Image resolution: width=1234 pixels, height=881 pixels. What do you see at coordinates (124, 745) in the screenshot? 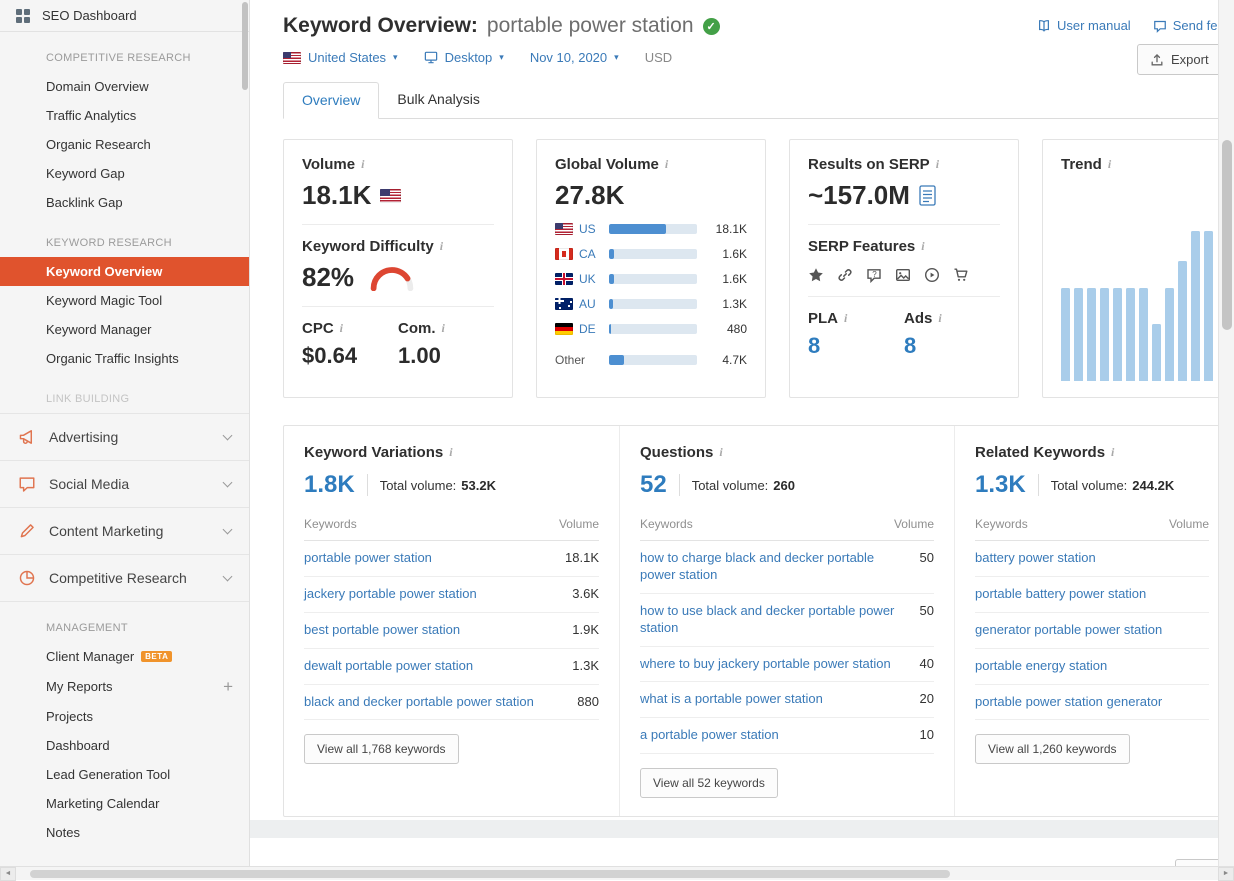
I see `sidebar-item-dashboard: Dashboard` at bounding box center [124, 745].